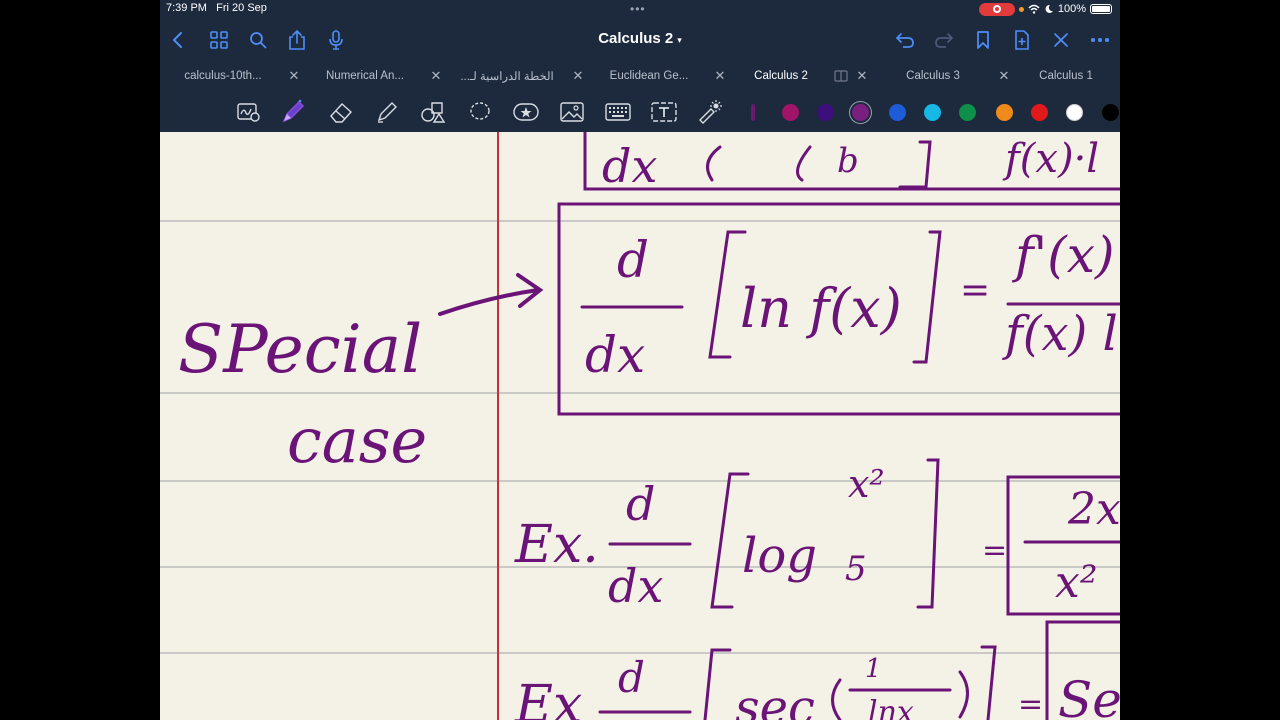 The height and width of the screenshot is (720, 1280). What do you see at coordinates (572, 112) in the screenshot?
I see `image-icon` at bounding box center [572, 112].